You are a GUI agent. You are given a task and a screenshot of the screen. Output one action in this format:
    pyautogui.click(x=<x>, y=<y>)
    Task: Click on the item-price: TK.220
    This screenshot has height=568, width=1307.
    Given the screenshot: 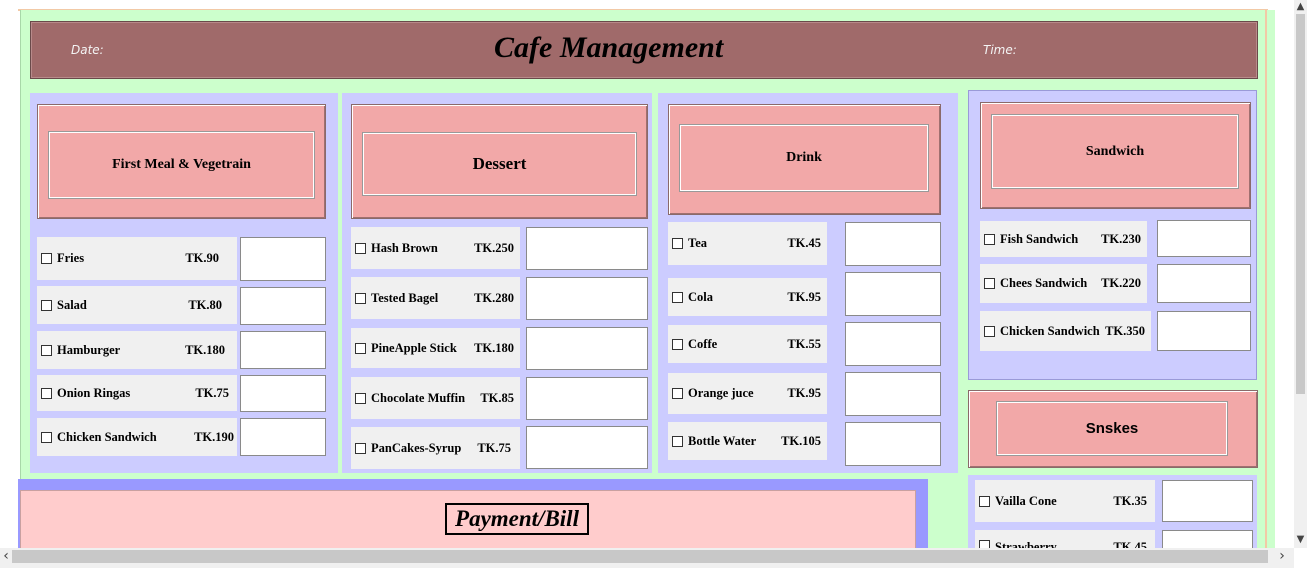 What is the action you would take?
    pyautogui.click(x=1121, y=283)
    